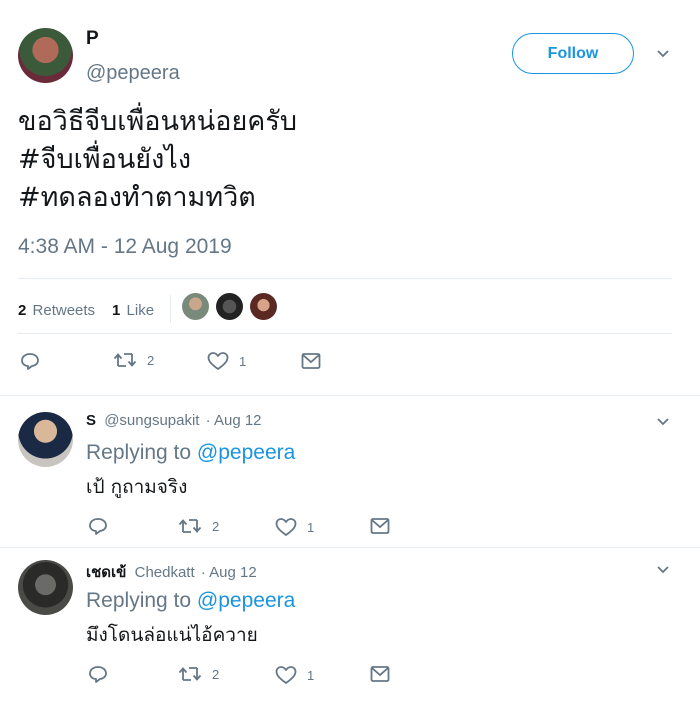  I want to click on reply-author-name: เชดเข้, so click(106, 572).